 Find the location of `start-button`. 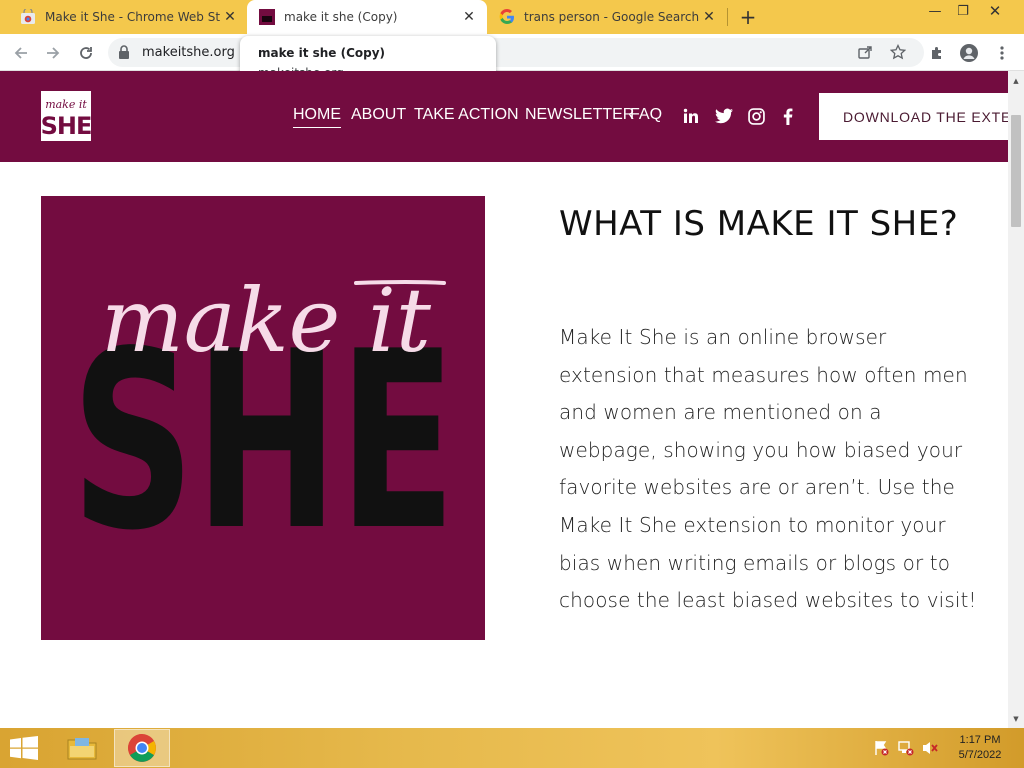

start-button is located at coordinates (24, 748).